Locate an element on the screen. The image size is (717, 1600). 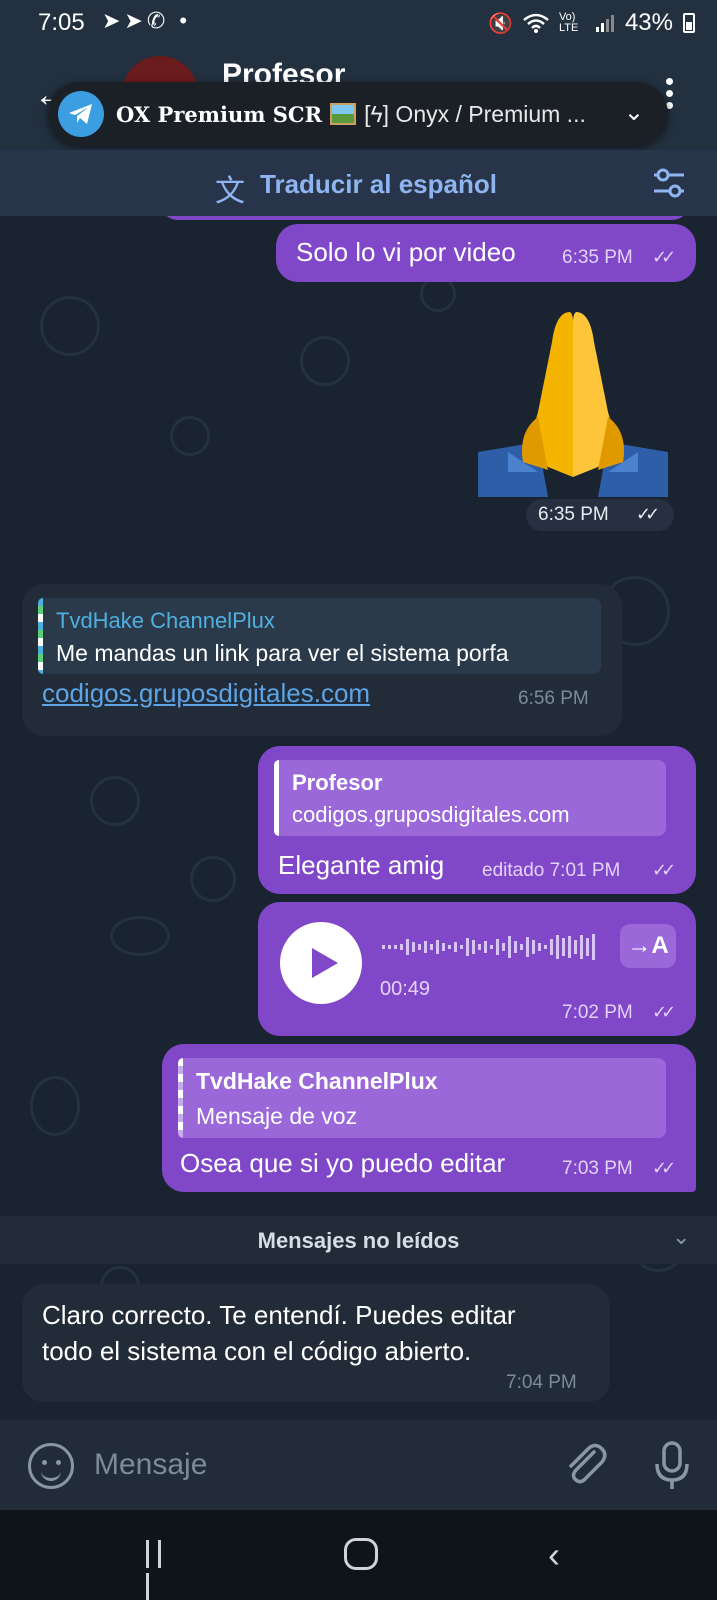
message-link: codigos.gruposdigitales.com is located at coordinates (206, 693).